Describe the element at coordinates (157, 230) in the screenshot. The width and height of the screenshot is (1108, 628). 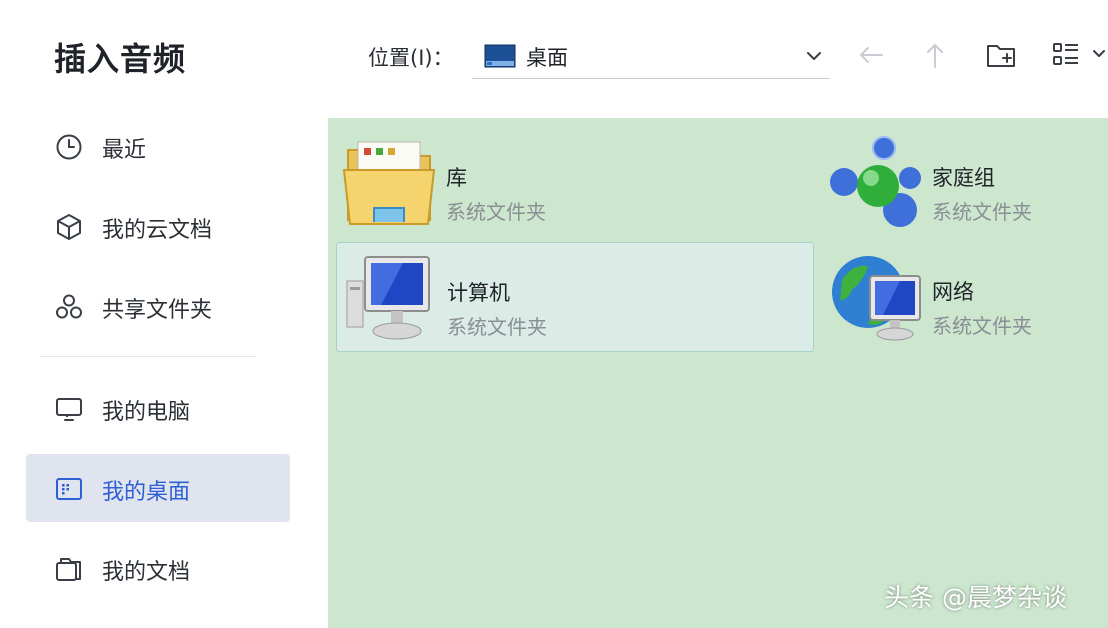
I see `sidebar-item-label: 我的云文档` at that location.